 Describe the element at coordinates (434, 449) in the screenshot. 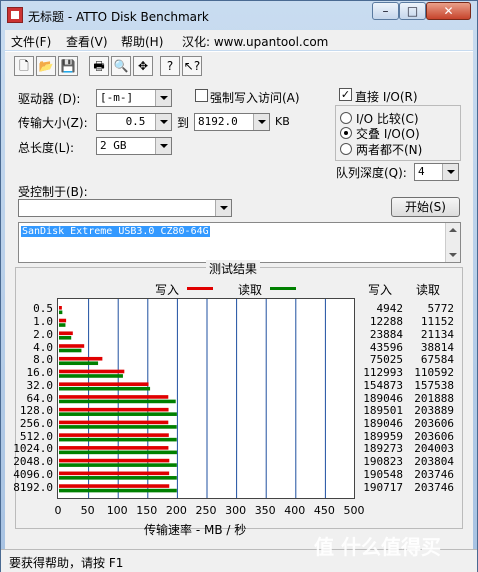

I see `read-value: 204003` at that location.